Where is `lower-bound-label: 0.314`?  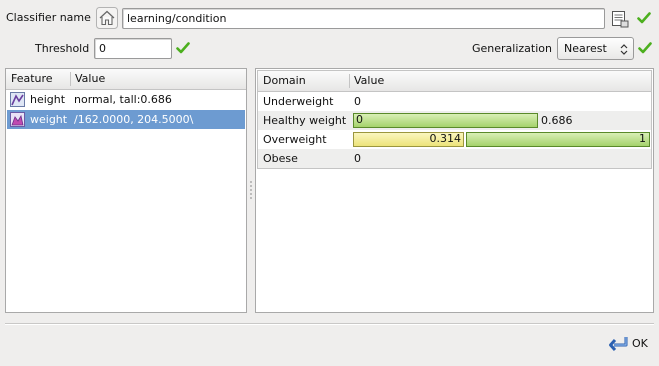
lower-bound-label: 0.314 is located at coordinates (445, 138).